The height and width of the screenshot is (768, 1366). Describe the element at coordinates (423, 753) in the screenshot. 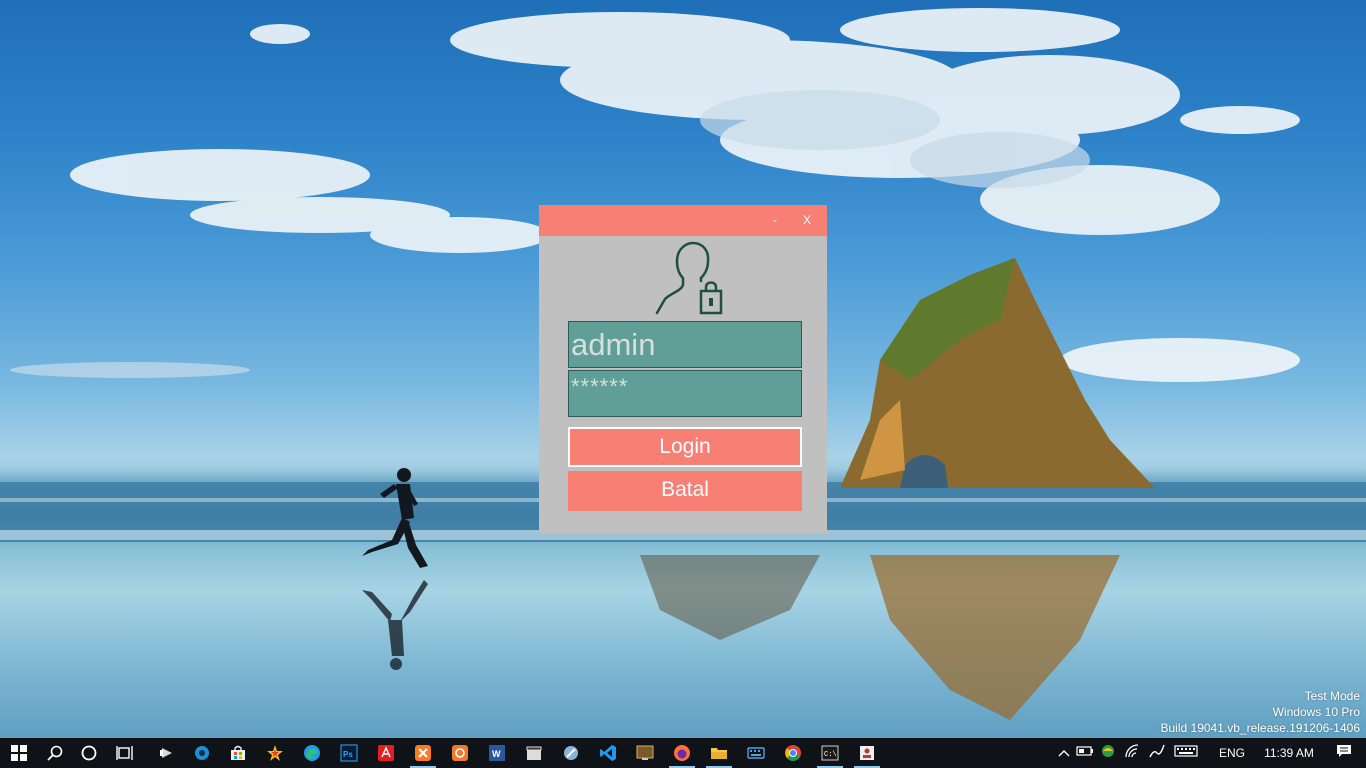

I see `xampp-icon` at that location.